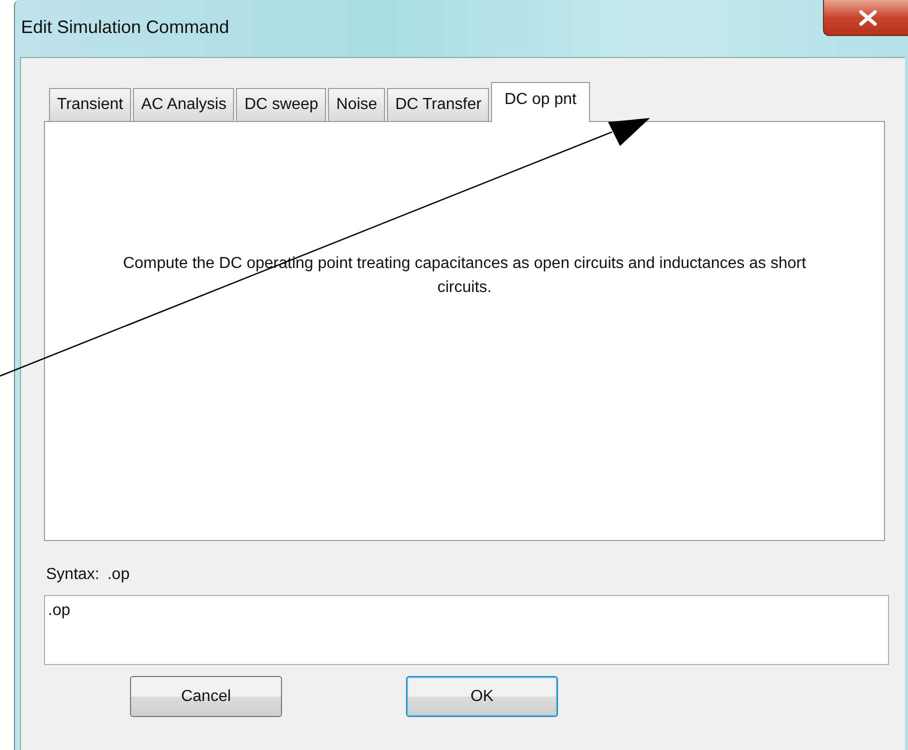 This screenshot has height=750, width=908. Describe the element at coordinates (125, 27) in the screenshot. I see `window-title: Edit Simulation Command` at that location.